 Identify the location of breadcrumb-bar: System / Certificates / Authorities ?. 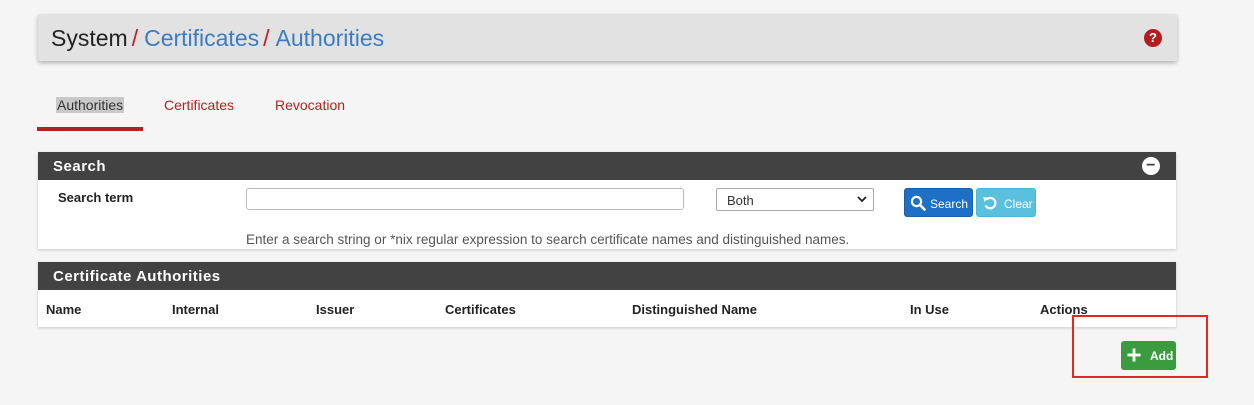
(607, 37).